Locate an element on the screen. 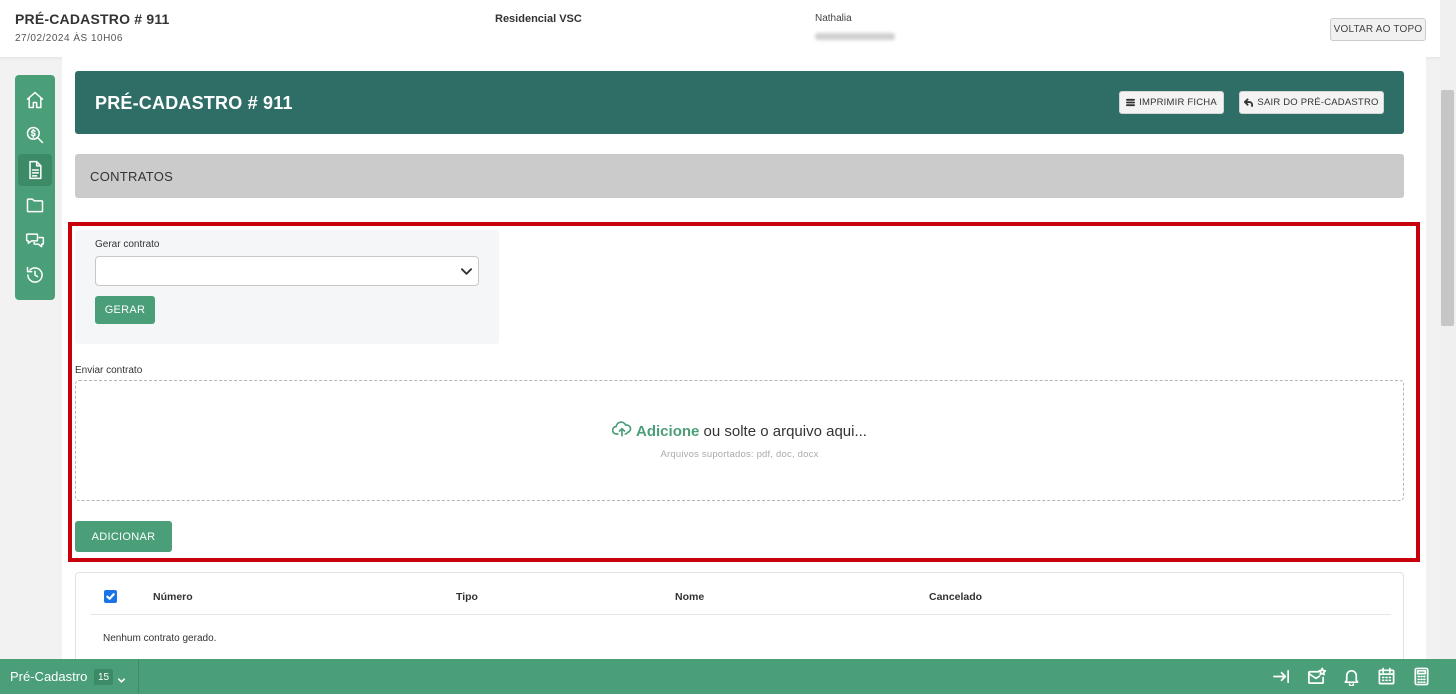  history-icon is located at coordinates (34, 274).